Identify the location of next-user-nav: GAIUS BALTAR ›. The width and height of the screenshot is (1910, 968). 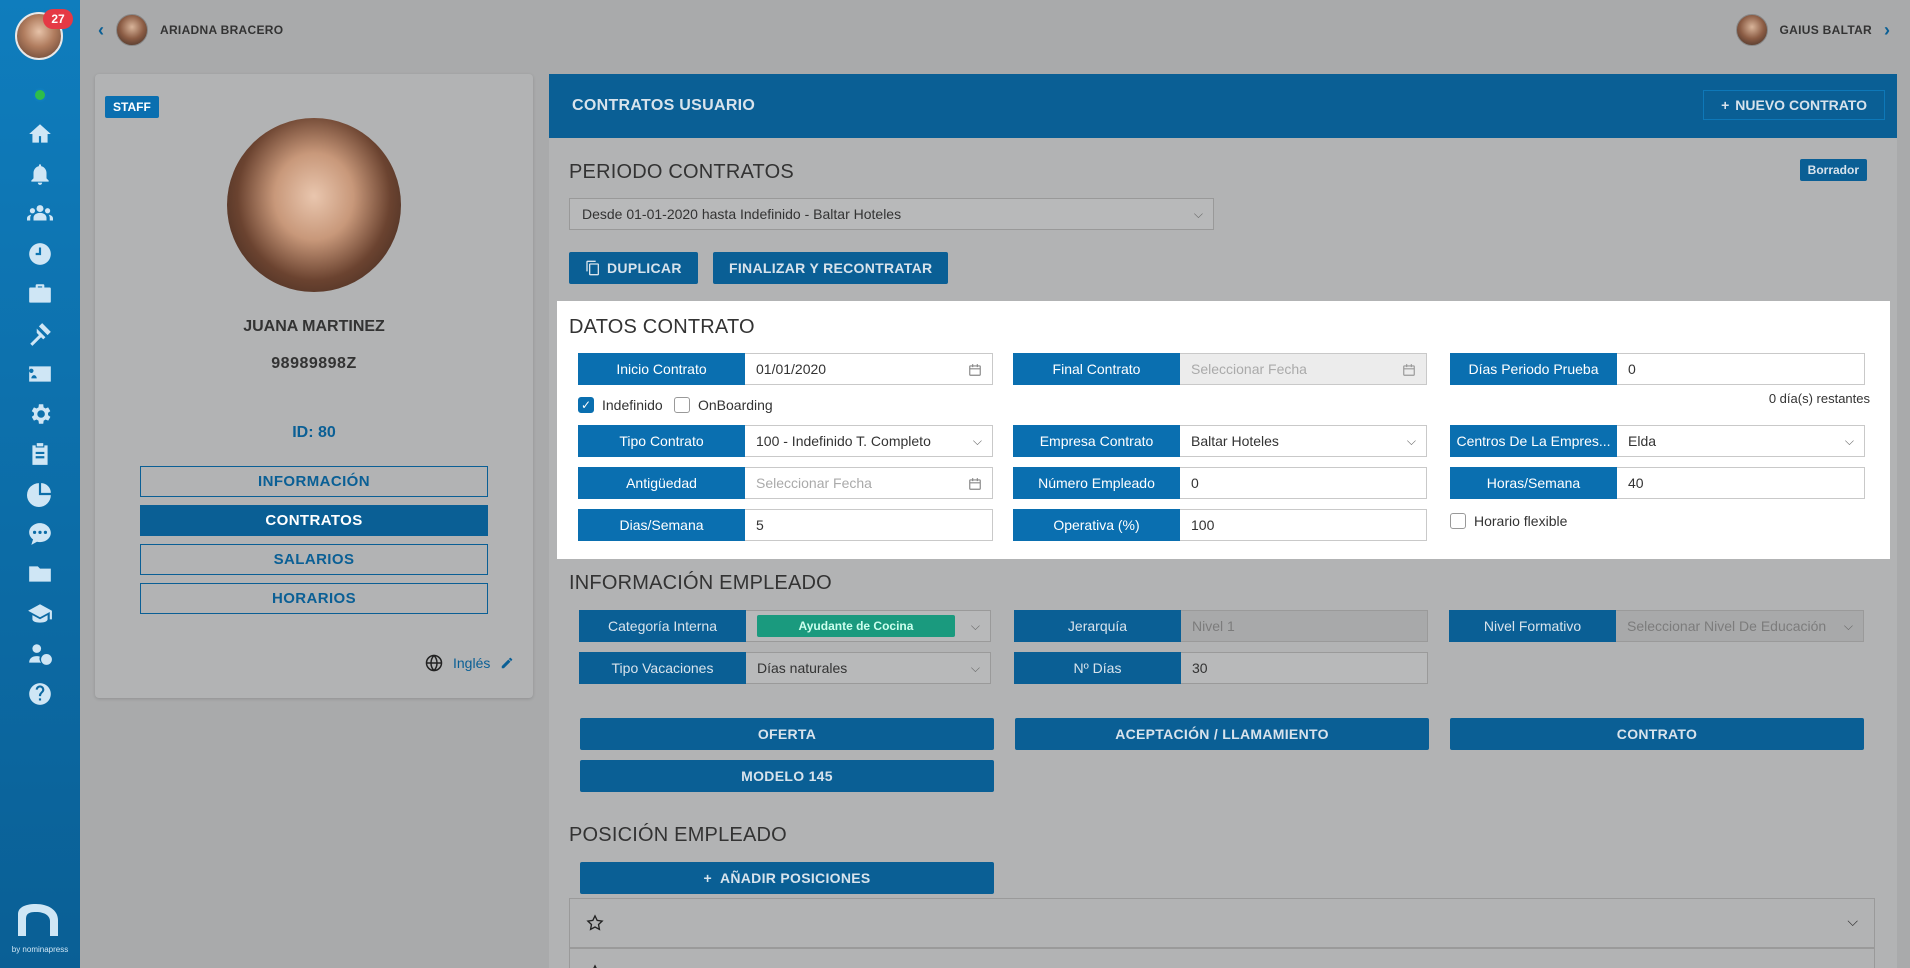
(1812, 30).